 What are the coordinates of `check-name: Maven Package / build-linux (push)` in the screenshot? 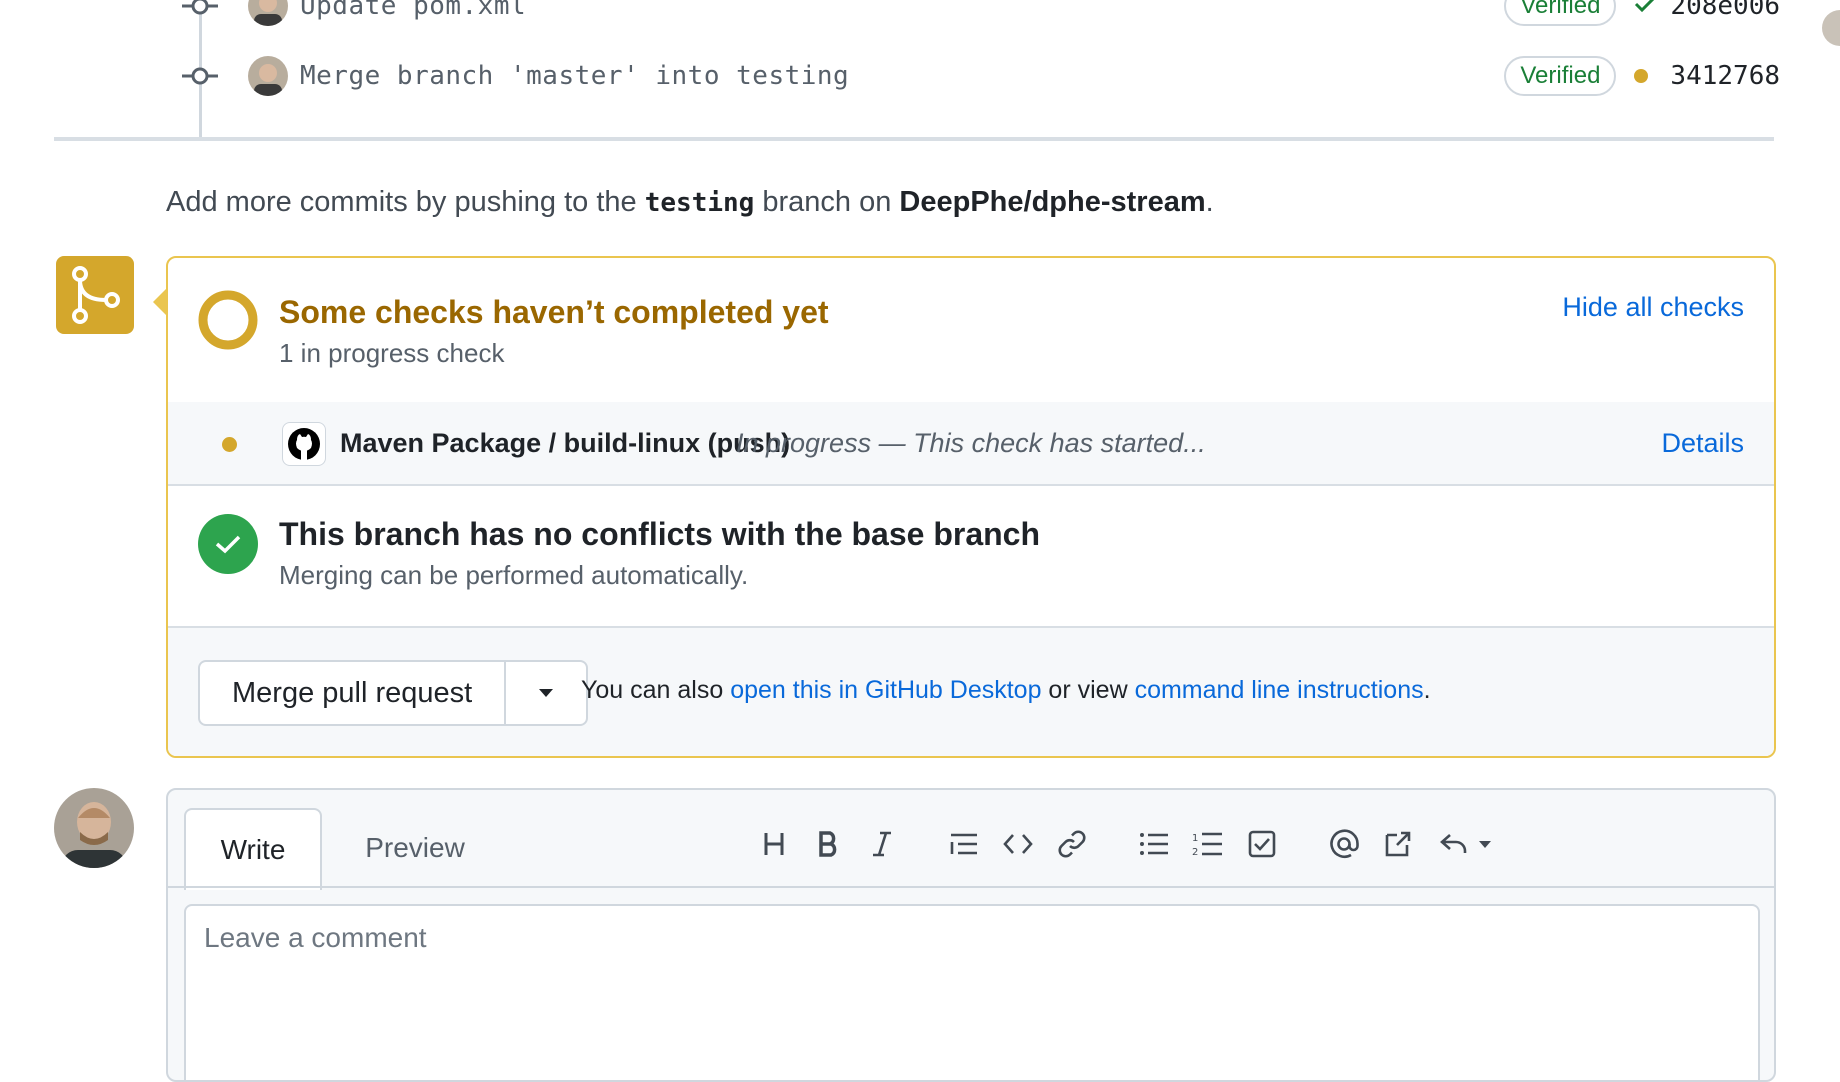 It's located at (565, 443).